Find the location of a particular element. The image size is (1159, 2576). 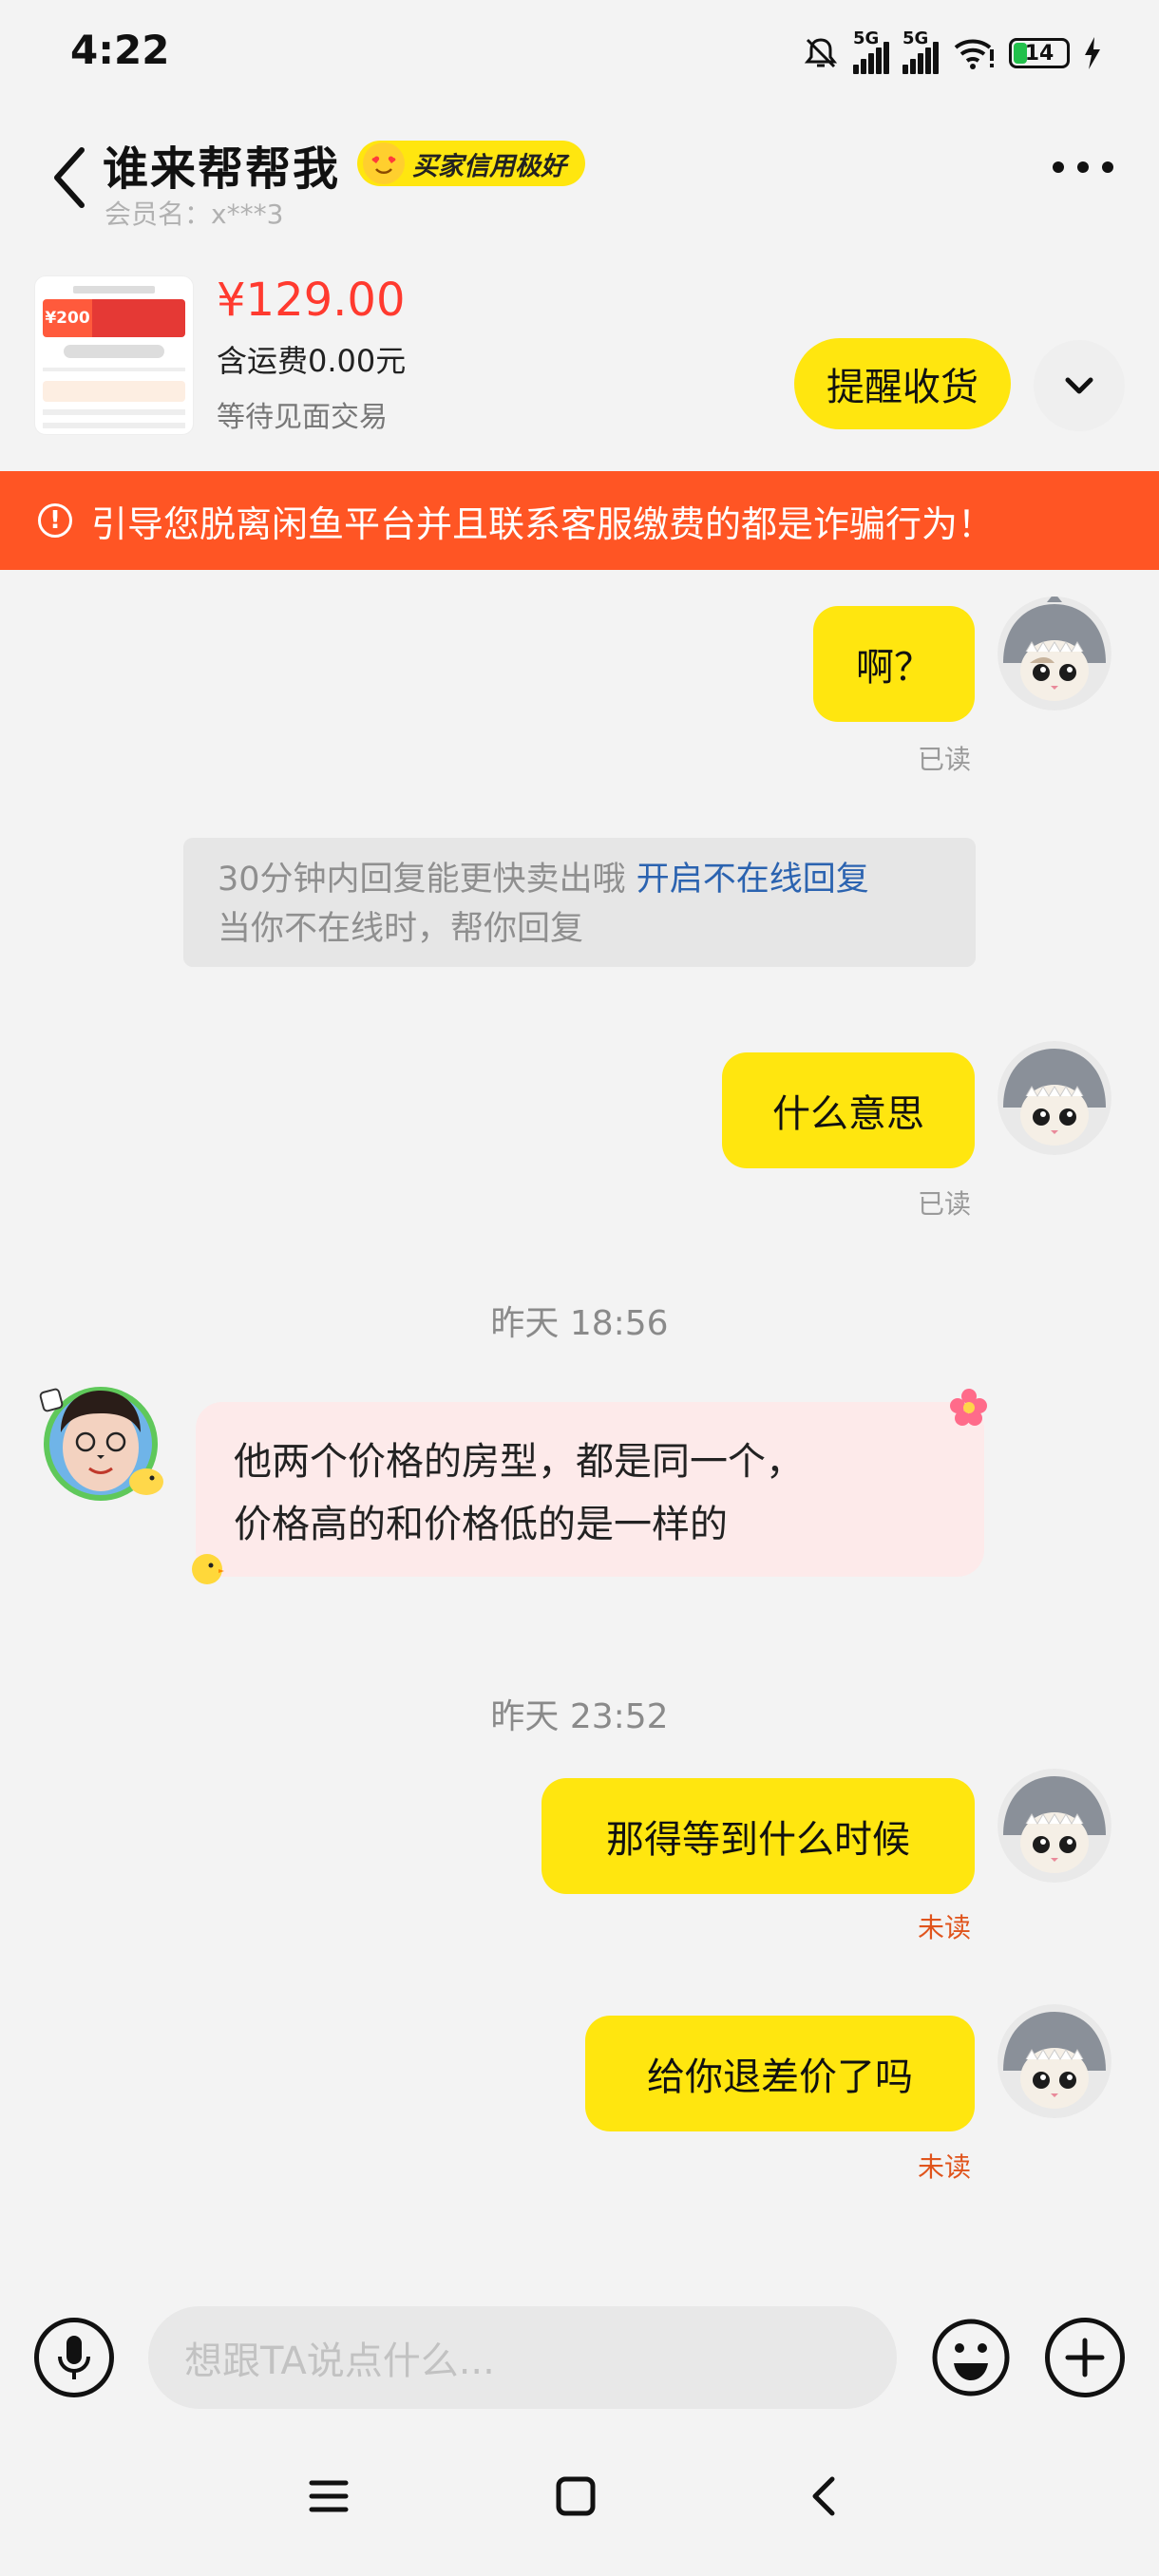

flower-sticker-icon is located at coordinates (968, 1407).